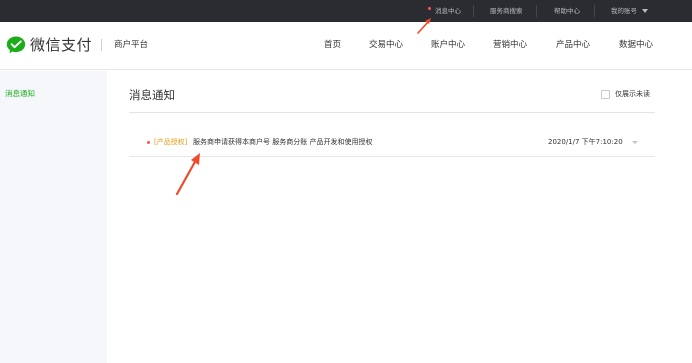 The image size is (692, 363). What do you see at coordinates (624, 11) in the screenshot?
I see `my-account-label: 我的账号` at bounding box center [624, 11].